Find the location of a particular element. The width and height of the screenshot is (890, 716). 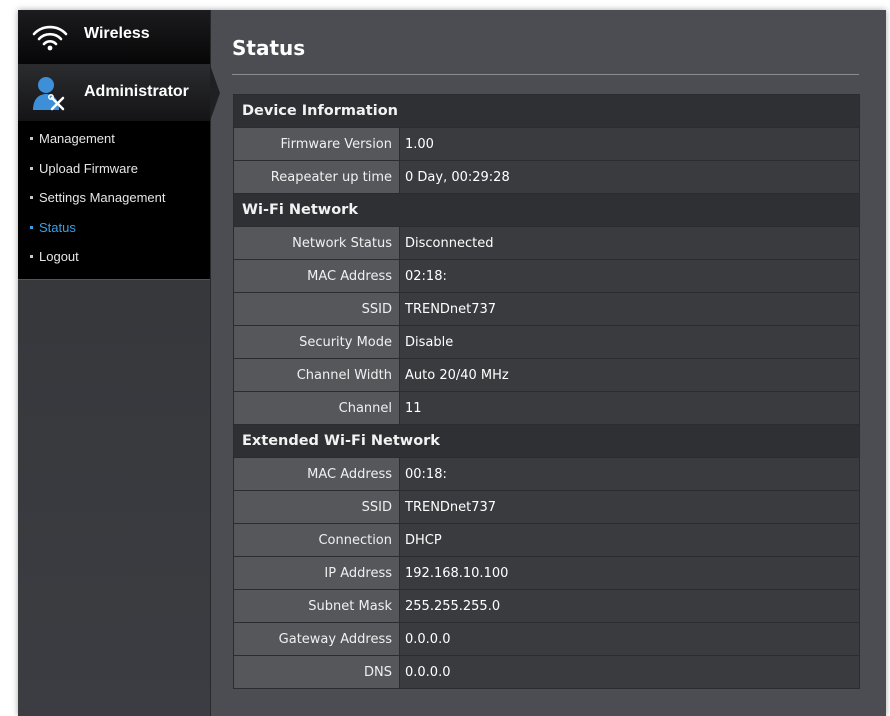

submenu-label: Upload Firmware is located at coordinates (88, 168).